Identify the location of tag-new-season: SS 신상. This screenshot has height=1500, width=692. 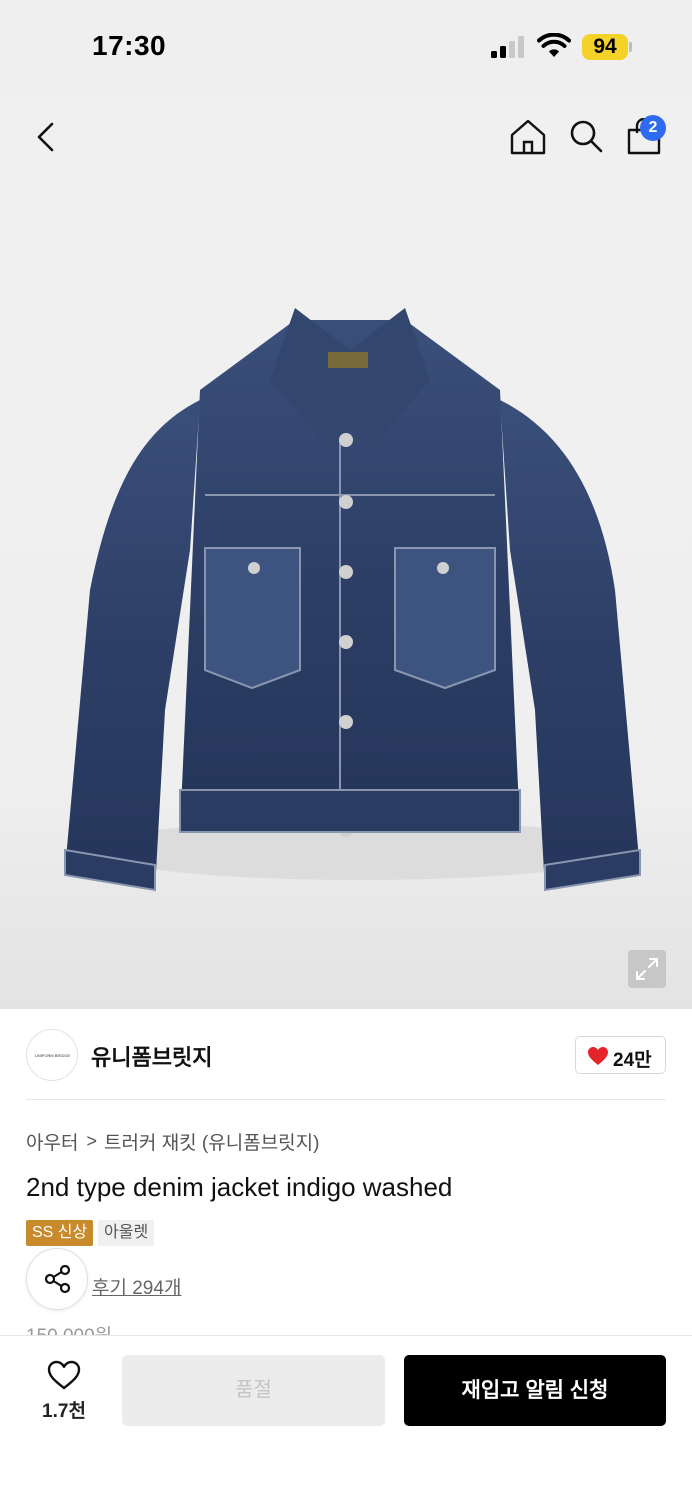
(60, 1233).